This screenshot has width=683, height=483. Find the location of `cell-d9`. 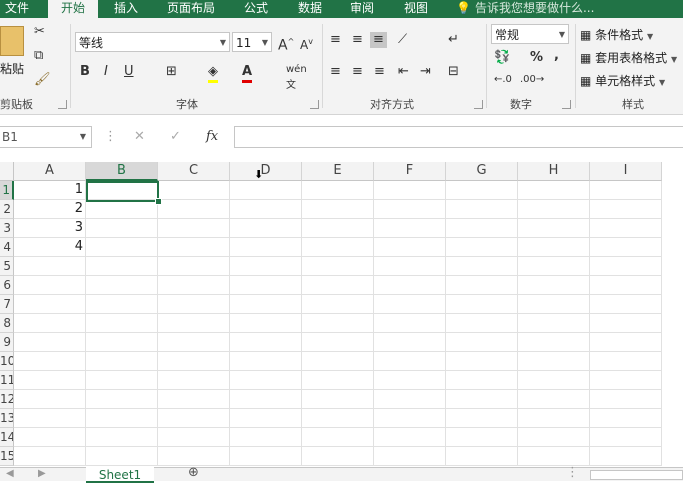

cell-d9 is located at coordinates (266, 342).